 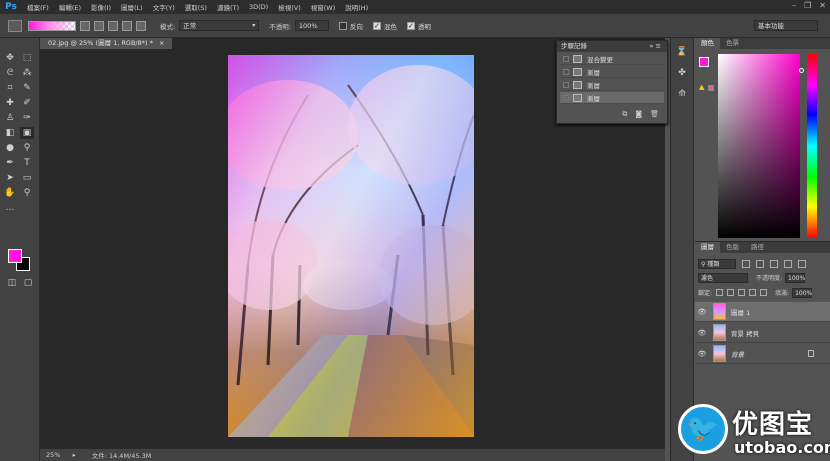 What do you see at coordinates (10, 73) in the screenshot?
I see `lasso-tool-icon: ᘓ` at bounding box center [10, 73].